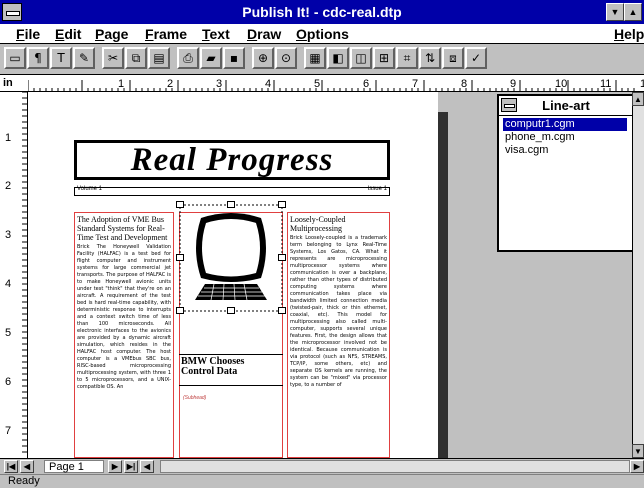 This screenshot has width=644, height=488. What do you see at coordinates (166, 34) in the screenshot?
I see `menu-frame: Frame` at bounding box center [166, 34].